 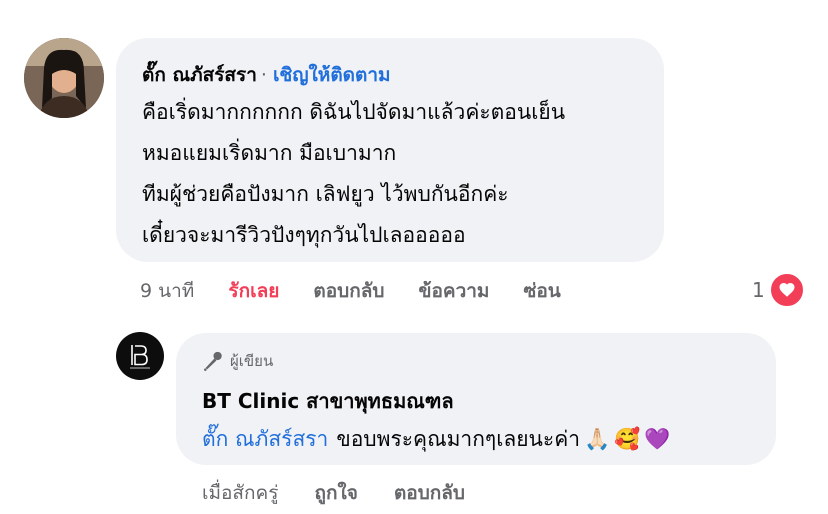 What do you see at coordinates (167, 291) in the screenshot?
I see `comment-timestamp: 9 นาที` at bounding box center [167, 291].